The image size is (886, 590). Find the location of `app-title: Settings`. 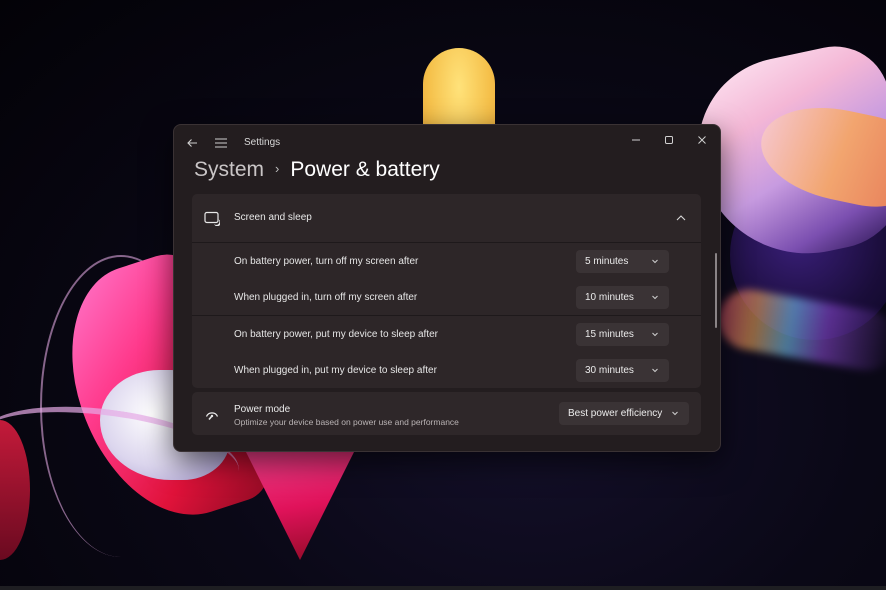

app-title: Settings is located at coordinates (262, 142).